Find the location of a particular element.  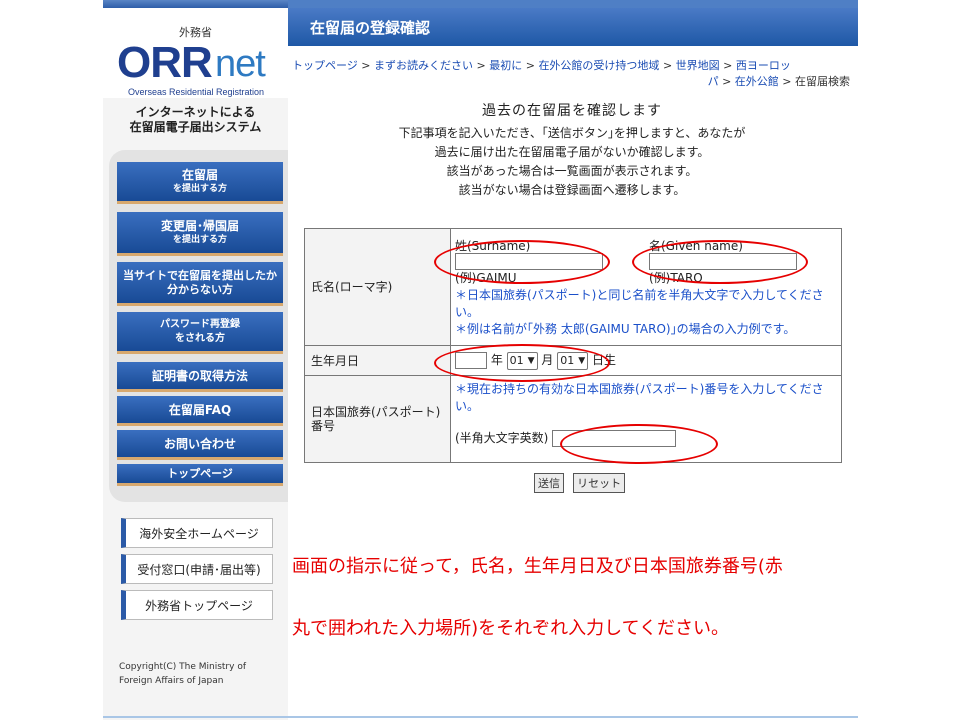

name-note-2: ＊例は名前が｢外務 太郎(GAIMU TARO)｣の場合の入力例です。 is located at coordinates (625, 329).